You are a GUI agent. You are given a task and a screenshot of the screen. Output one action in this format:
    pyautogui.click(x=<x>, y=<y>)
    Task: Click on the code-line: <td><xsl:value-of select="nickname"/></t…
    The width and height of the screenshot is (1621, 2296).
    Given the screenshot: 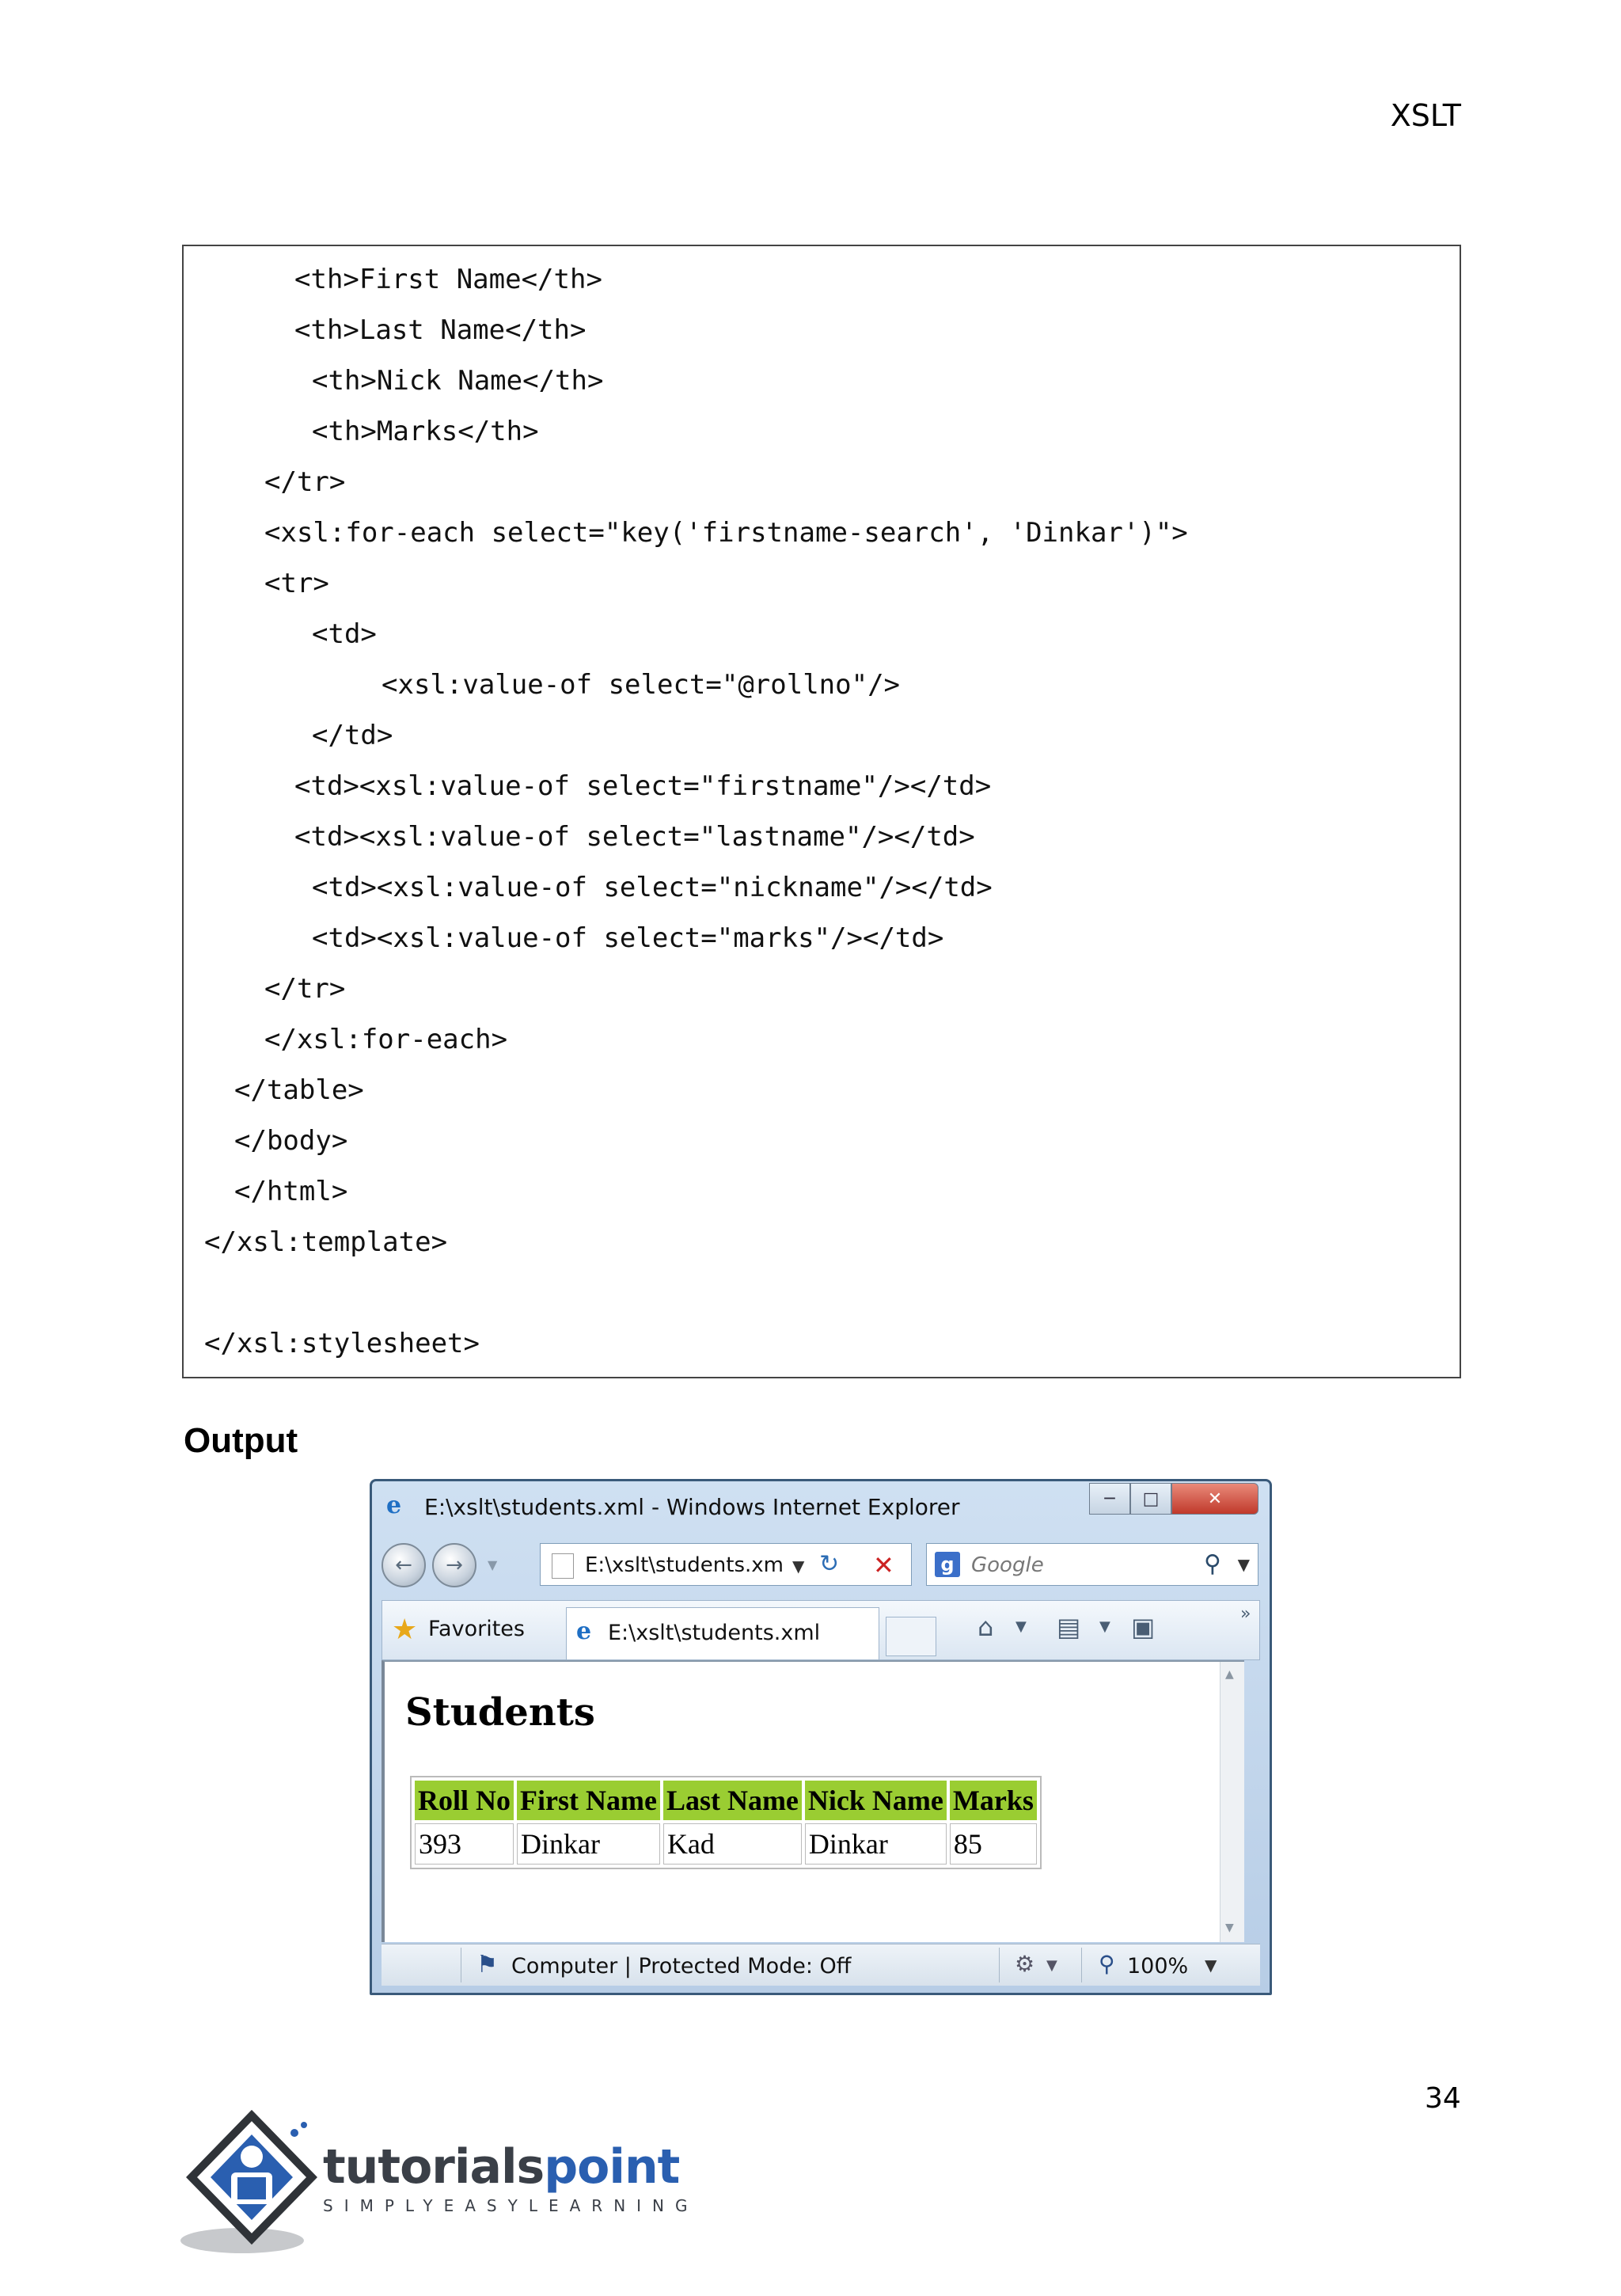 What is the action you would take?
    pyautogui.click(x=652, y=887)
    